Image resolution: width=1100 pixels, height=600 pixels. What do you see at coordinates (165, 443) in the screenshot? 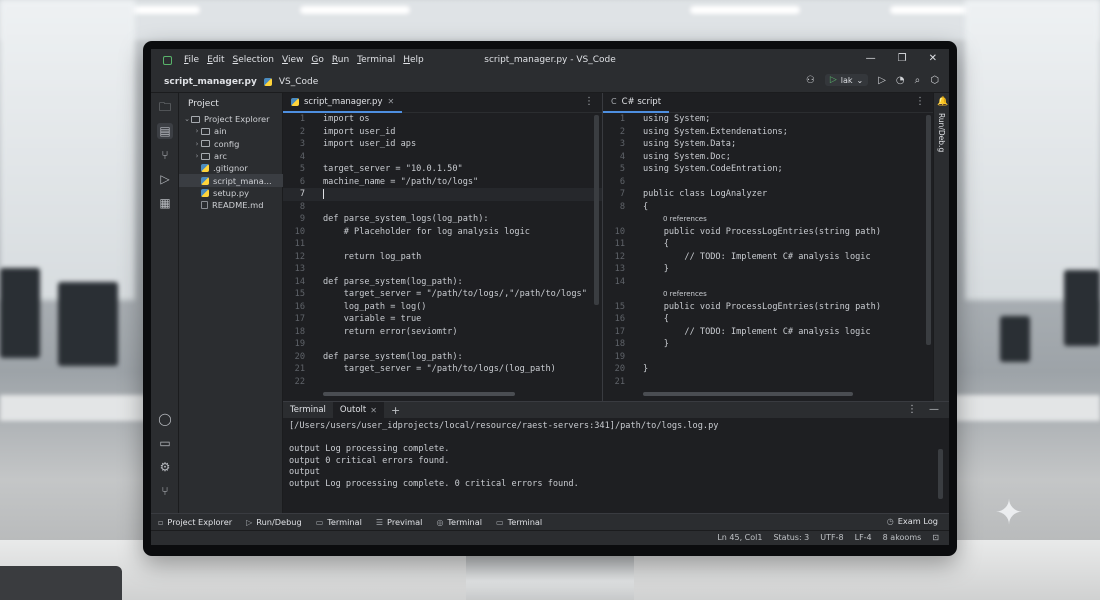
I see `terminal-icon: ▭` at bounding box center [165, 443].